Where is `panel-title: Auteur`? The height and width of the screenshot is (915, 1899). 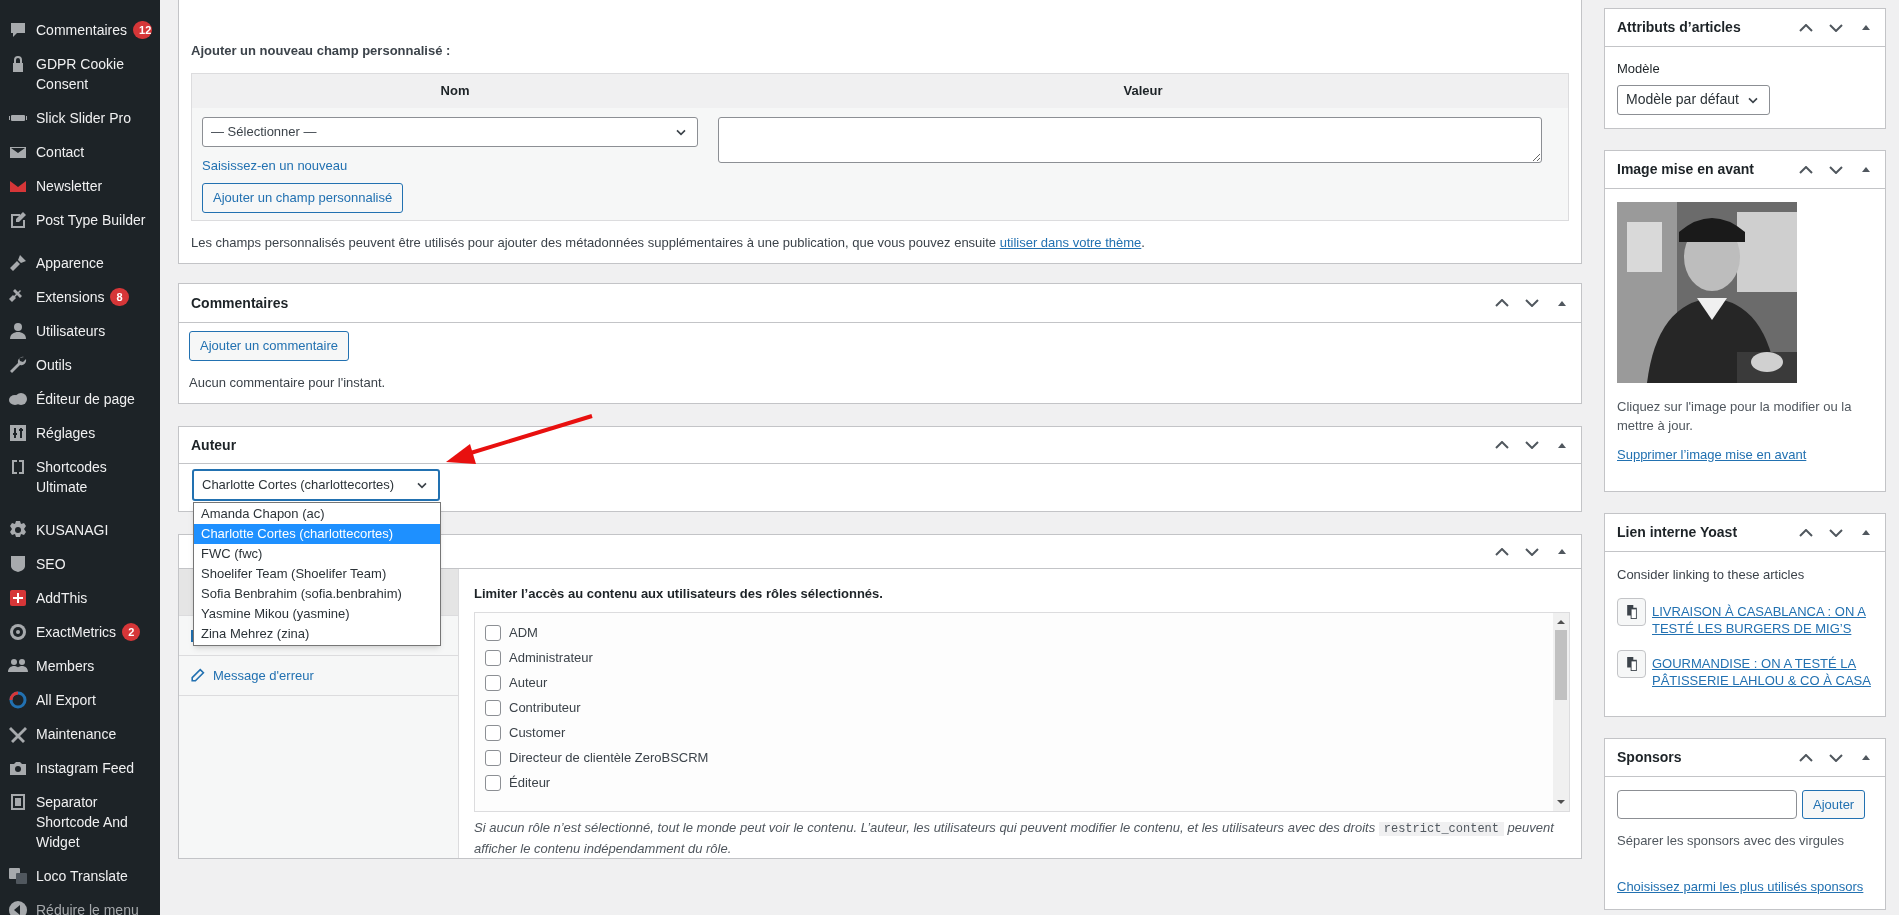 panel-title: Auteur is located at coordinates (214, 445).